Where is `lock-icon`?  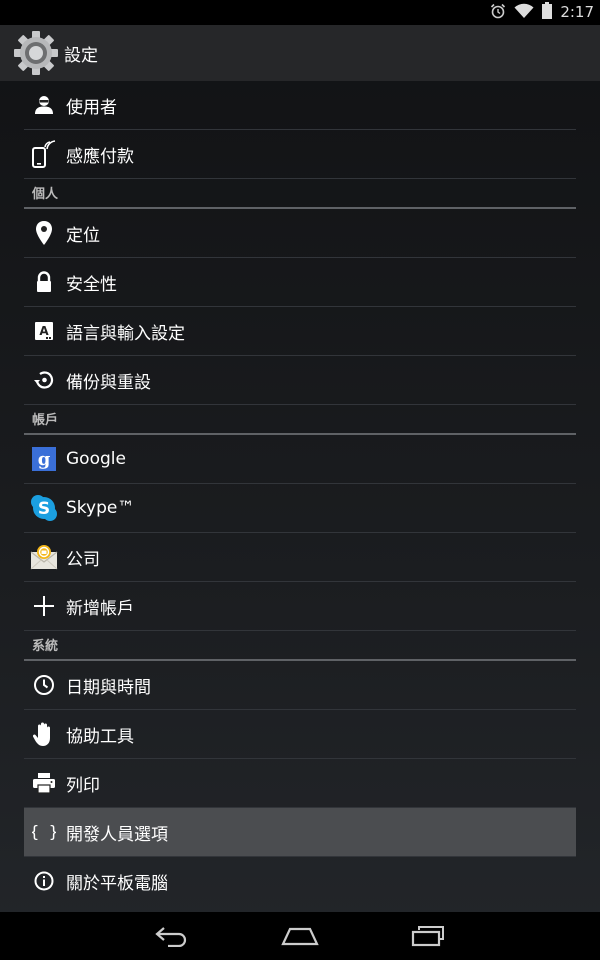 lock-icon is located at coordinates (44, 282).